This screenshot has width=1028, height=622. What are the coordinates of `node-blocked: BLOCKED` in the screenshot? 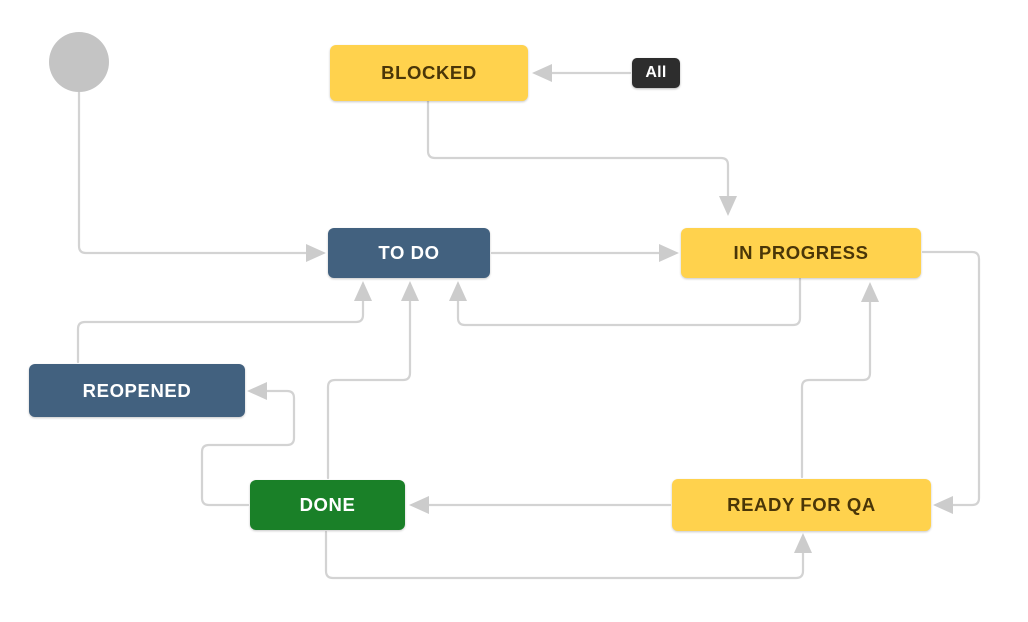 It's located at (429, 73).